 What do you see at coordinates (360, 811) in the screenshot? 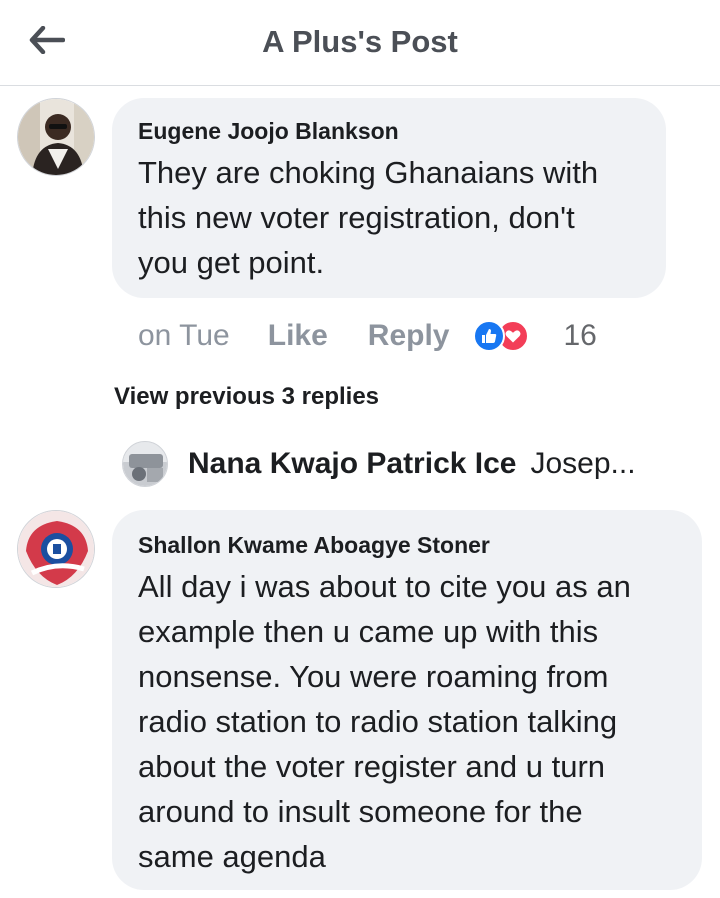
I see `comment-line: around to insult someone for the` at bounding box center [360, 811].